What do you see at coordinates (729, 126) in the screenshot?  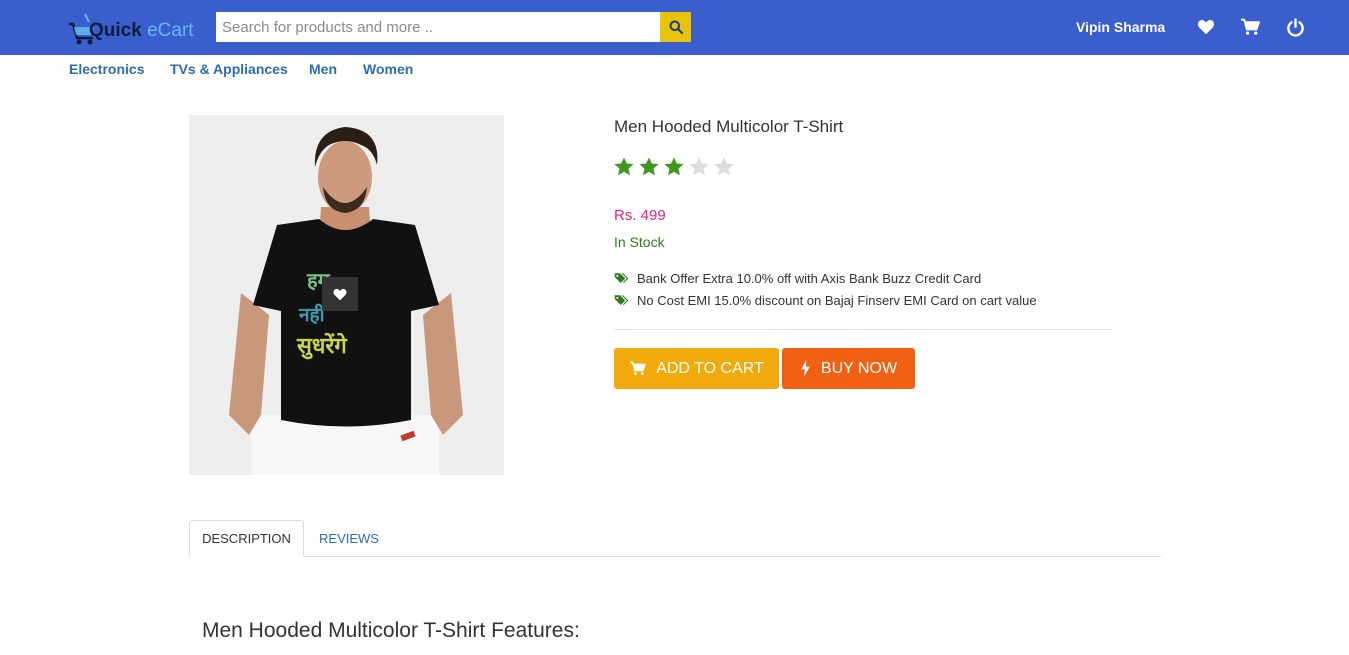 I see `product-title: Men Hooded Multicolor T-Shirt` at bounding box center [729, 126].